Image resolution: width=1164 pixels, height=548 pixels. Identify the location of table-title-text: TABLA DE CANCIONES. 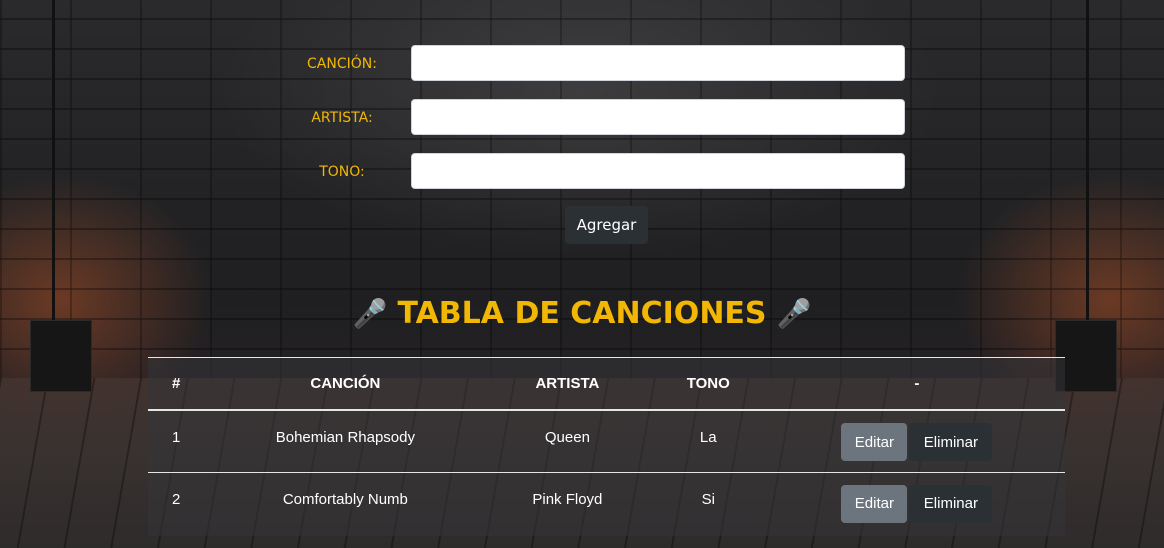
(582, 313).